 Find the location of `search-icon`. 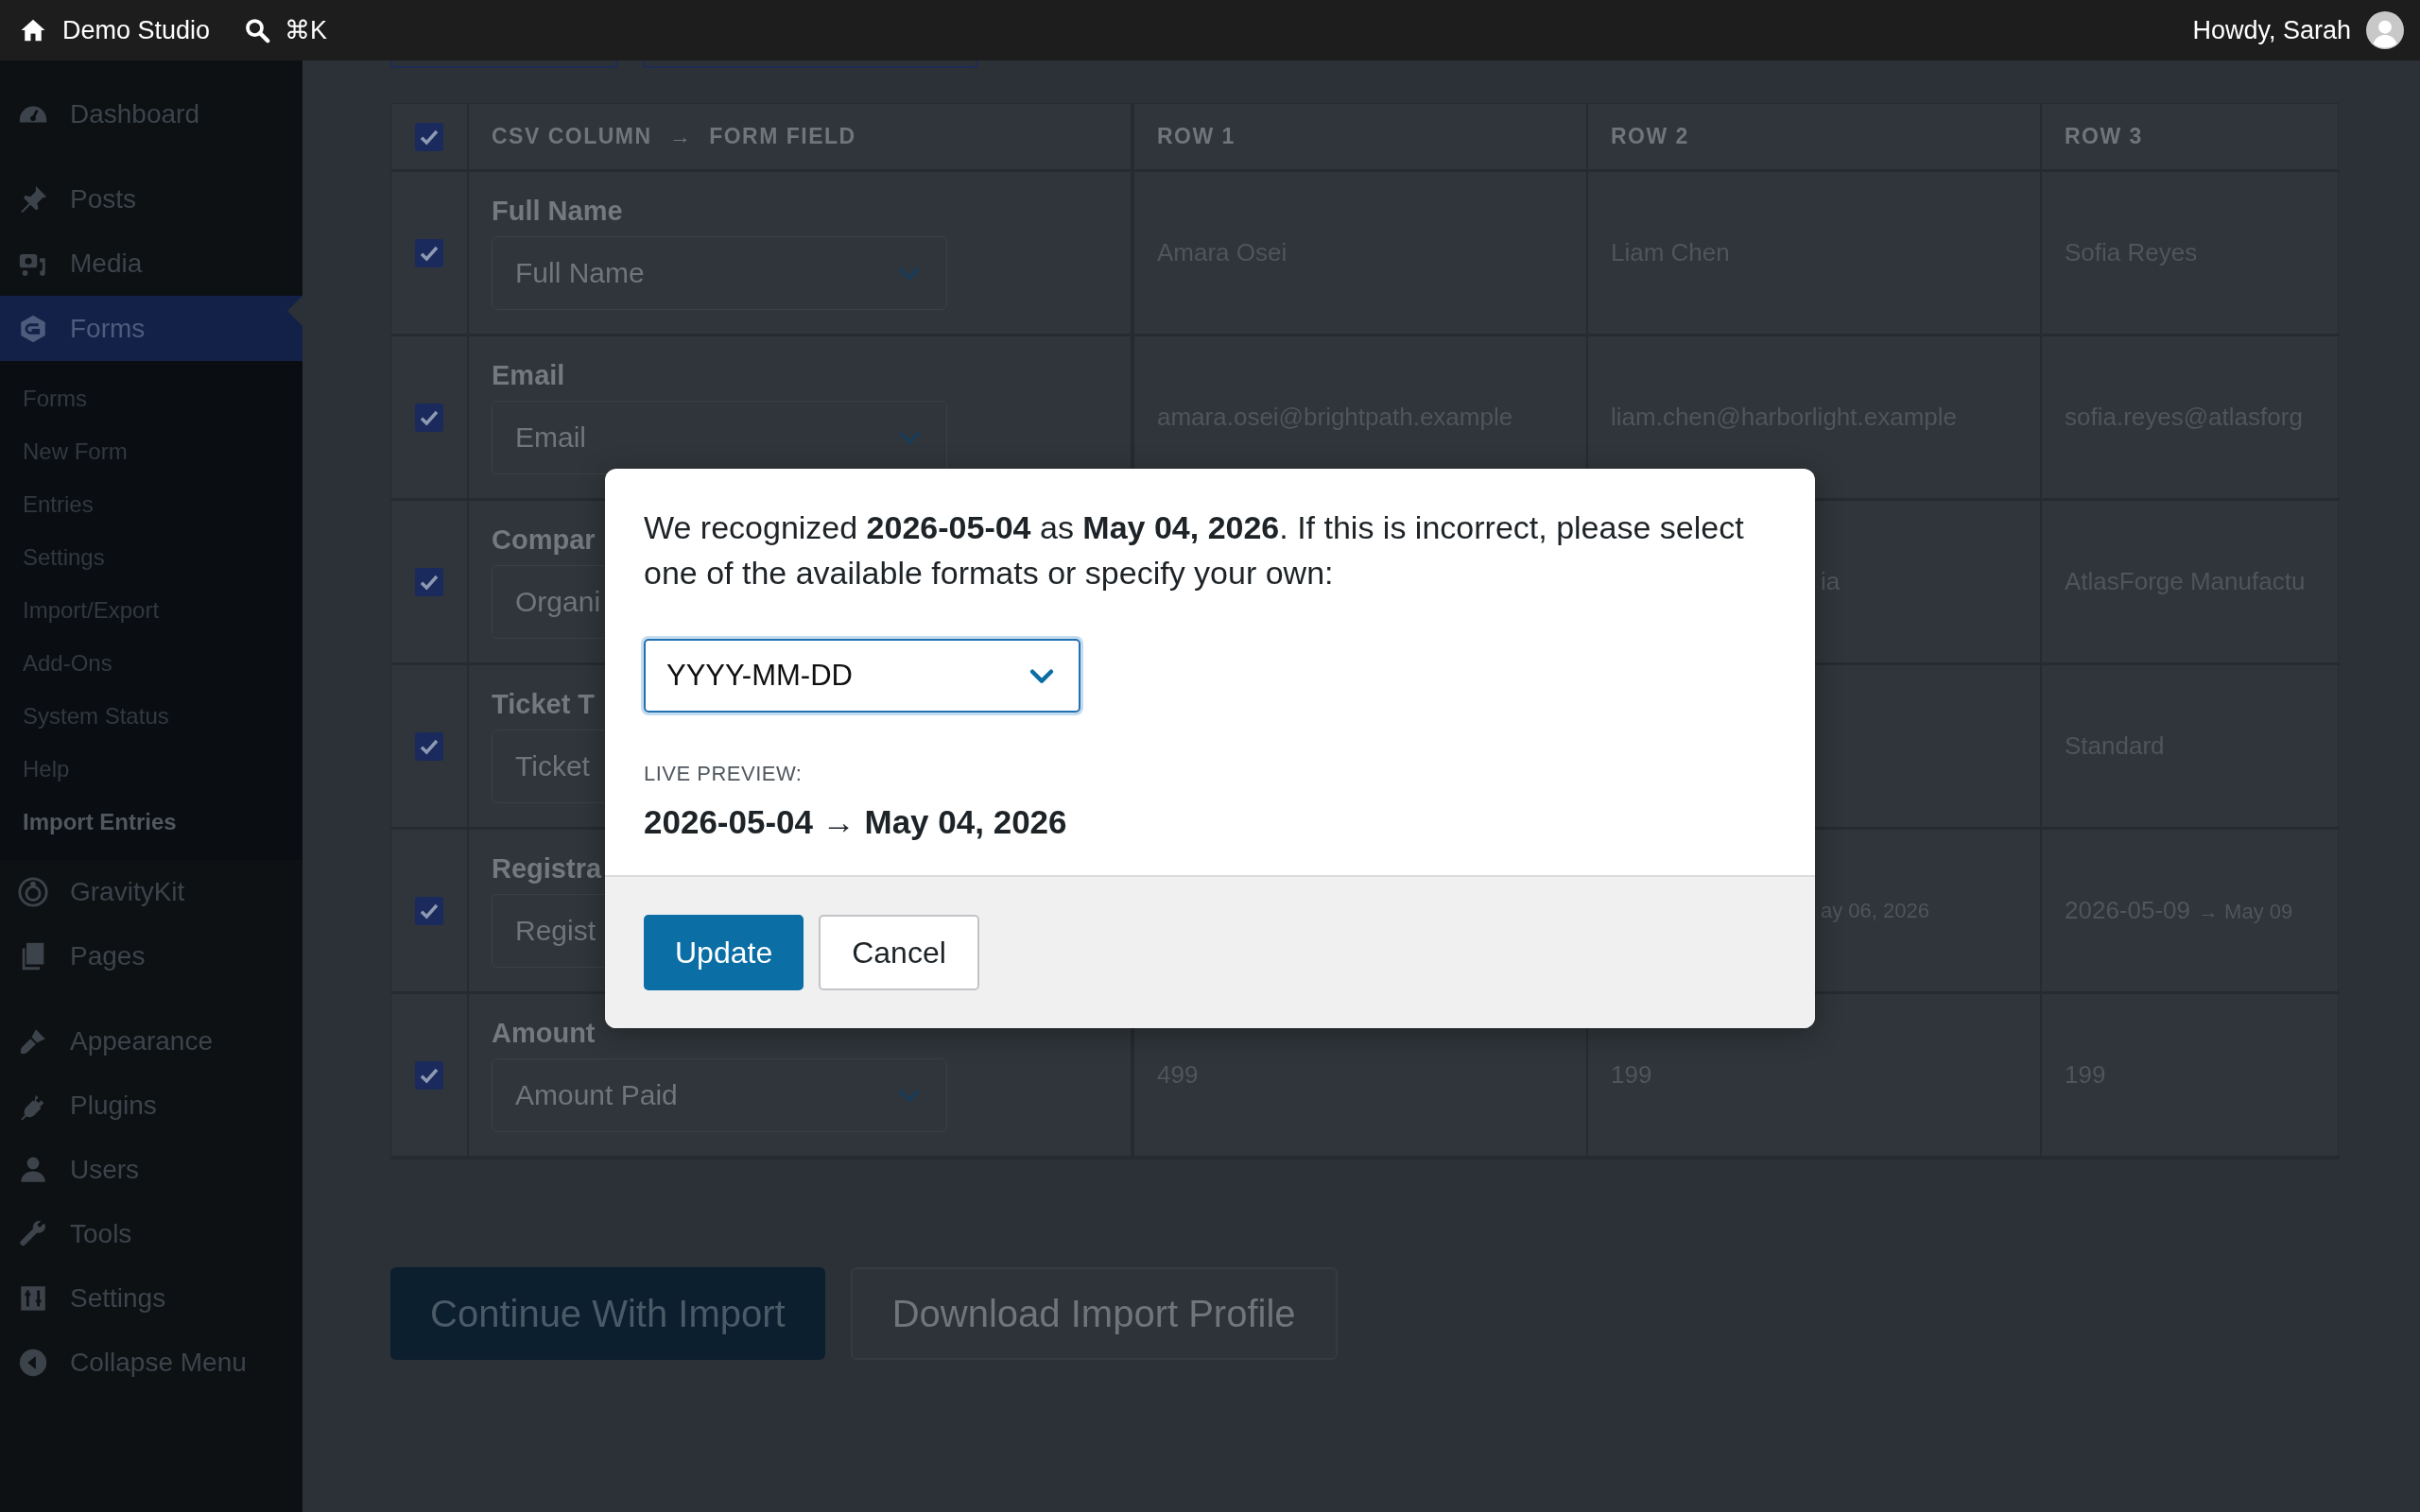

search-icon is located at coordinates (257, 30).